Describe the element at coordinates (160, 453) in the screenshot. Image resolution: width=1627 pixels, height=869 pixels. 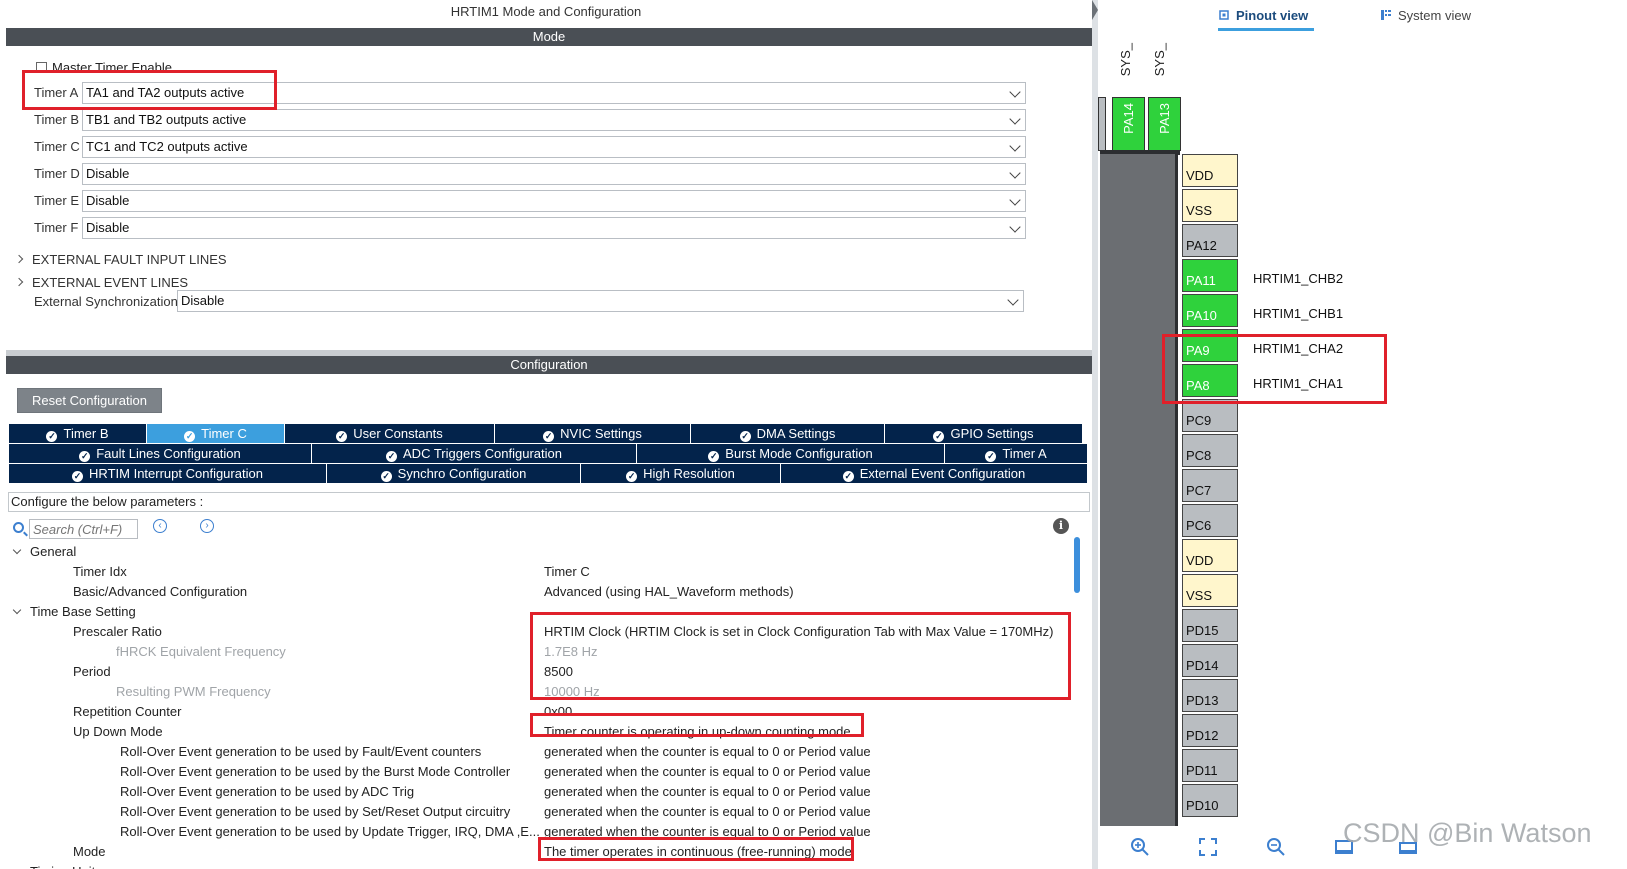
I see `tab-fault-lines-configuration: ✓ Fault Lines Configuration` at that location.